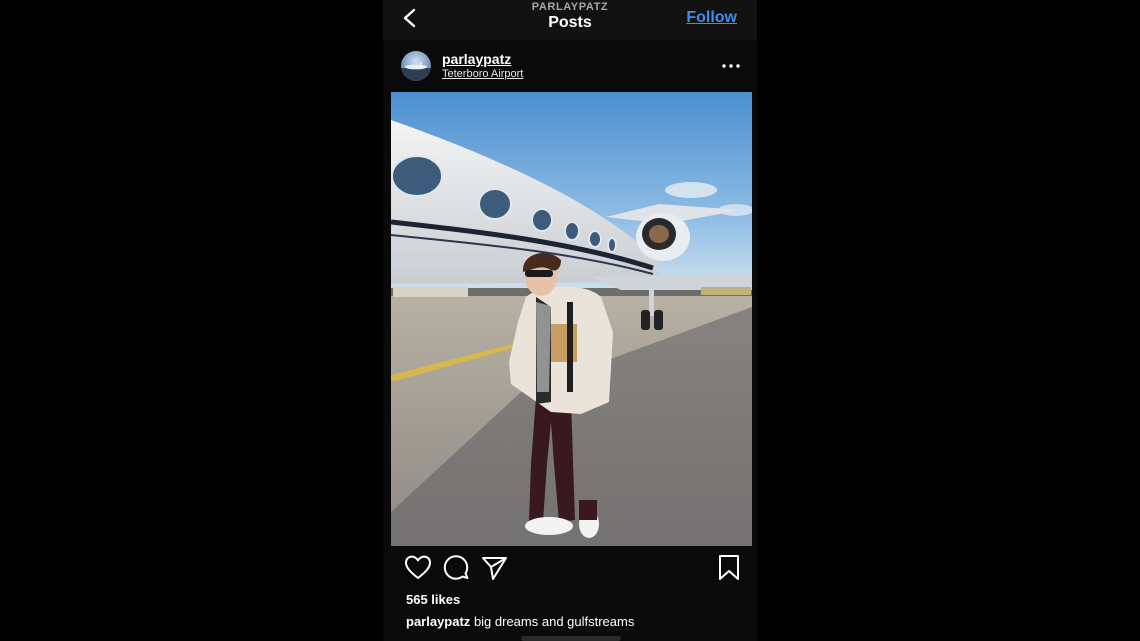  What do you see at coordinates (438, 621) in the screenshot?
I see `caption-username: parlaypatz` at bounding box center [438, 621].